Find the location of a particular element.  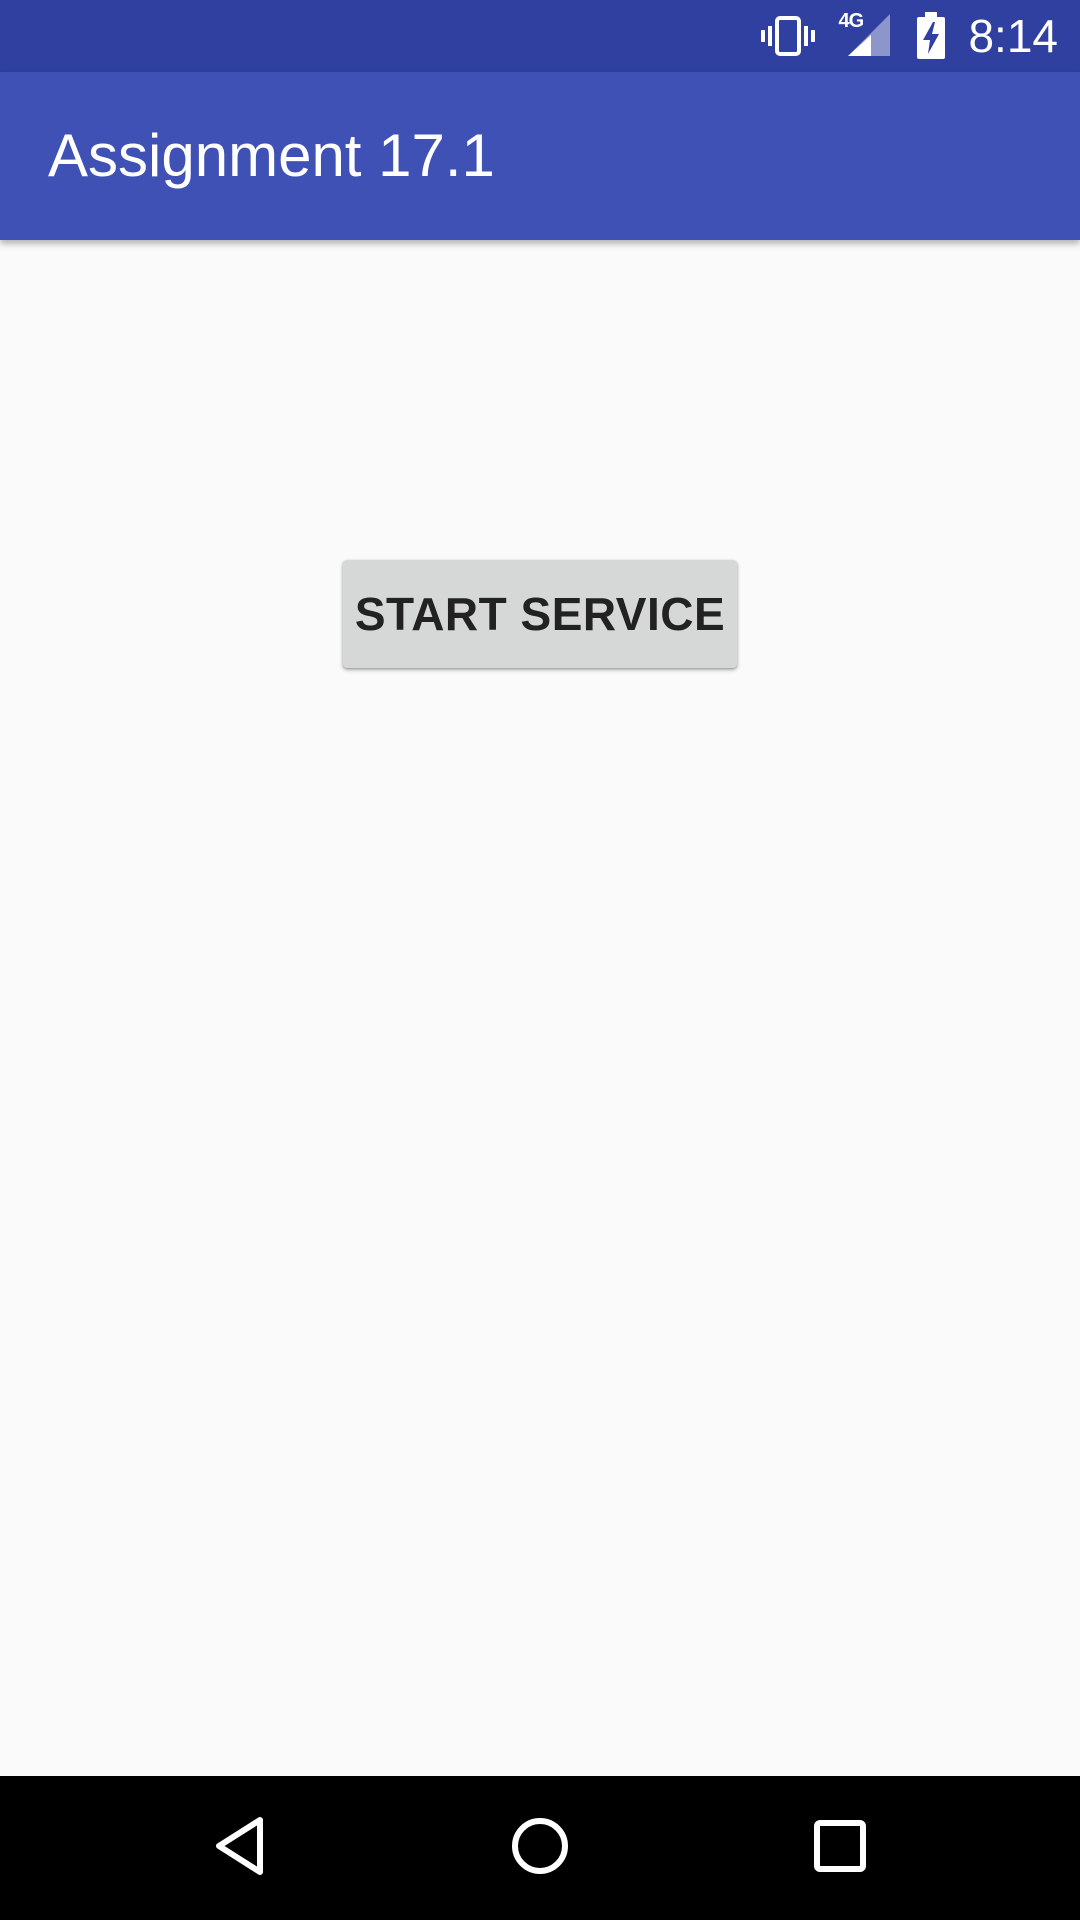

status-clock: 8:14 is located at coordinates (1013, 36).